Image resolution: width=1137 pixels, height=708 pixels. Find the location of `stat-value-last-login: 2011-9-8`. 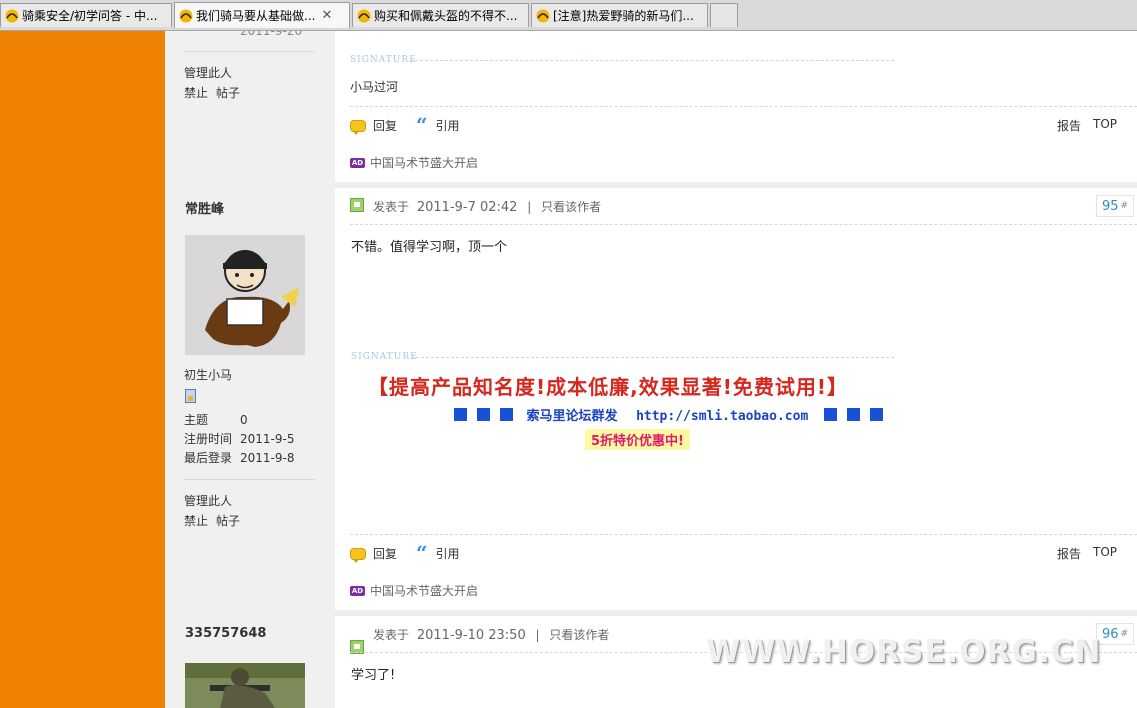

stat-value-last-login: 2011-9-8 is located at coordinates (267, 458).